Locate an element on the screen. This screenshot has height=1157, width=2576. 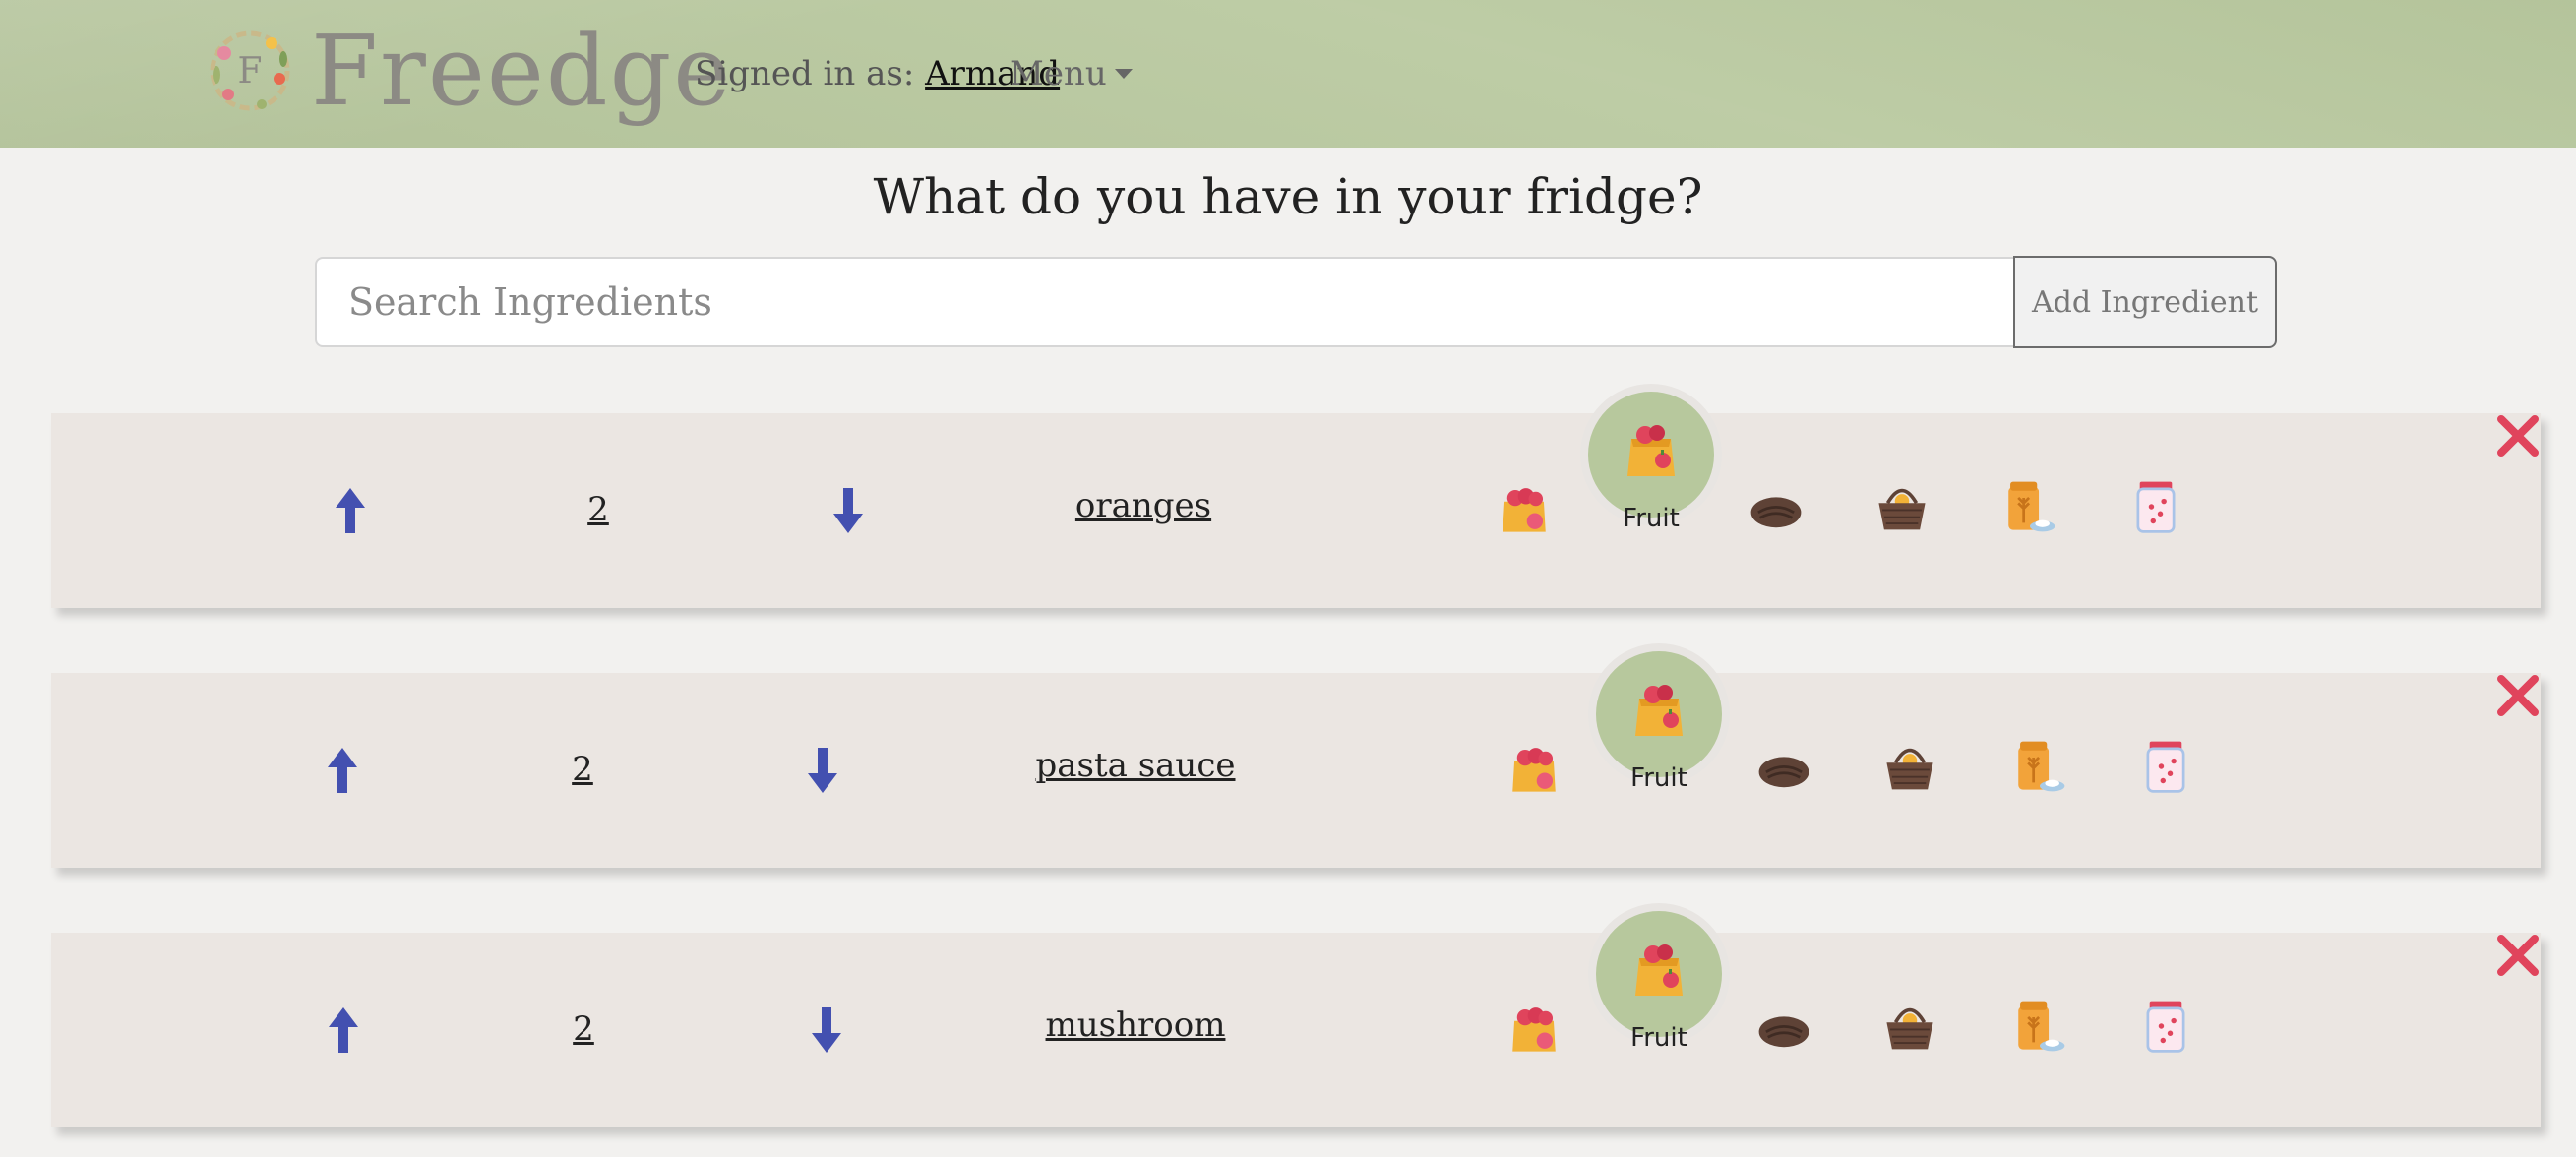
wreath-logo-icon: F is located at coordinates (250, 71).